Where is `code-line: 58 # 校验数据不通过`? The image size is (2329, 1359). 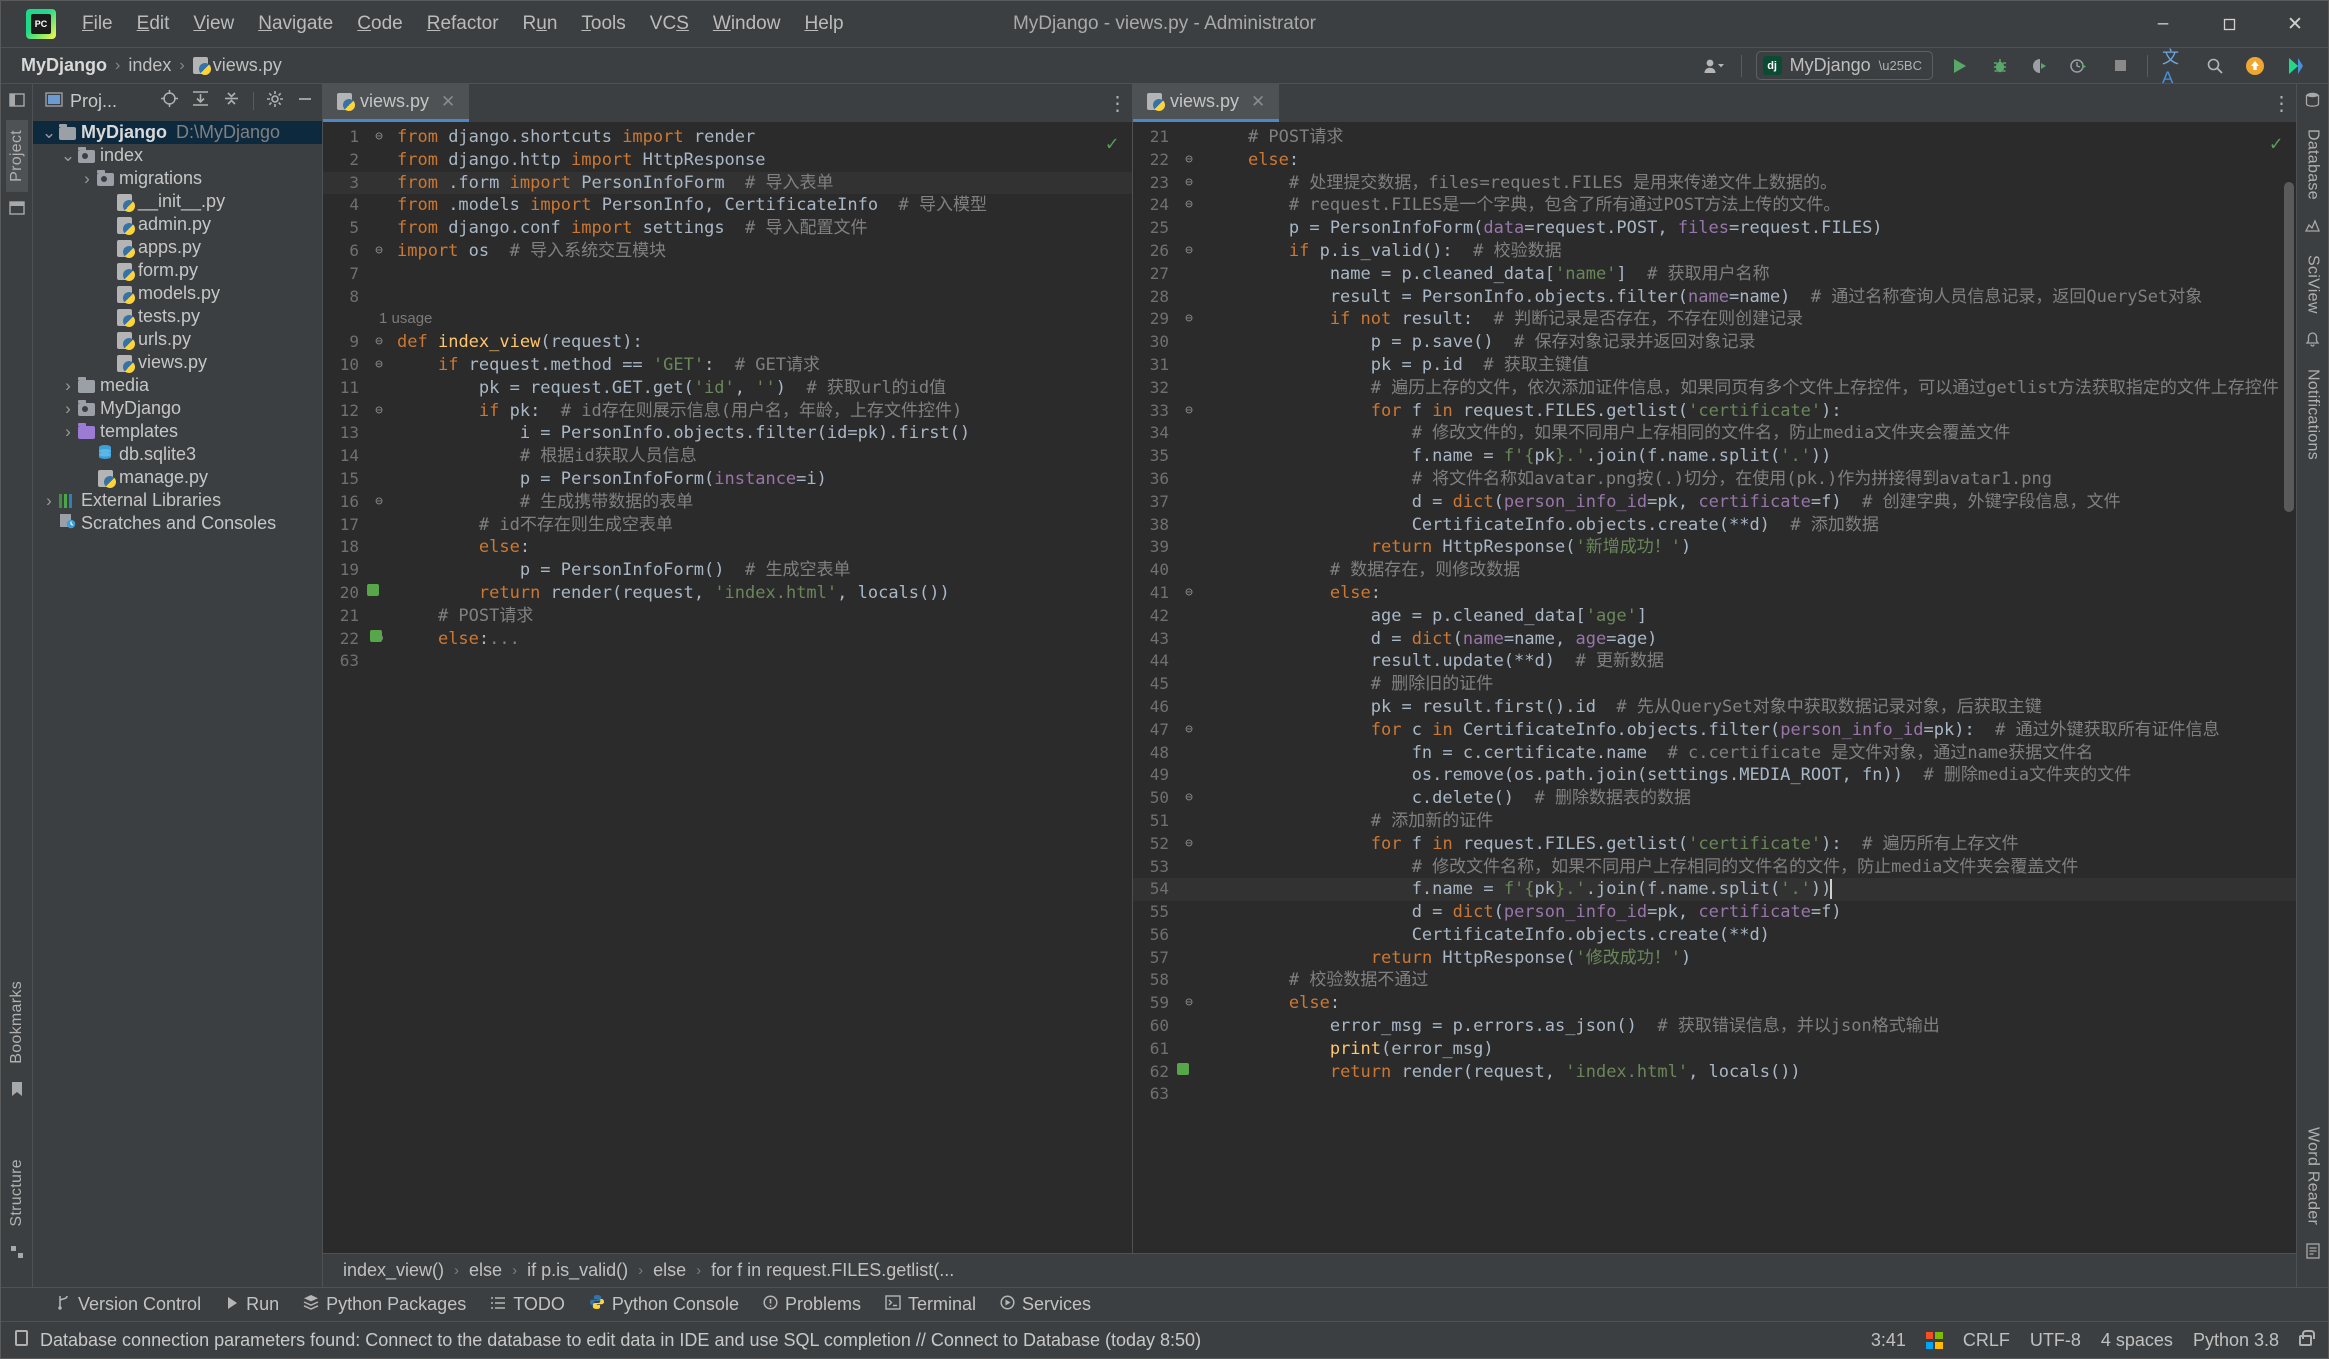
code-line: 58 # 校验数据不通过 is located at coordinates (1714, 980).